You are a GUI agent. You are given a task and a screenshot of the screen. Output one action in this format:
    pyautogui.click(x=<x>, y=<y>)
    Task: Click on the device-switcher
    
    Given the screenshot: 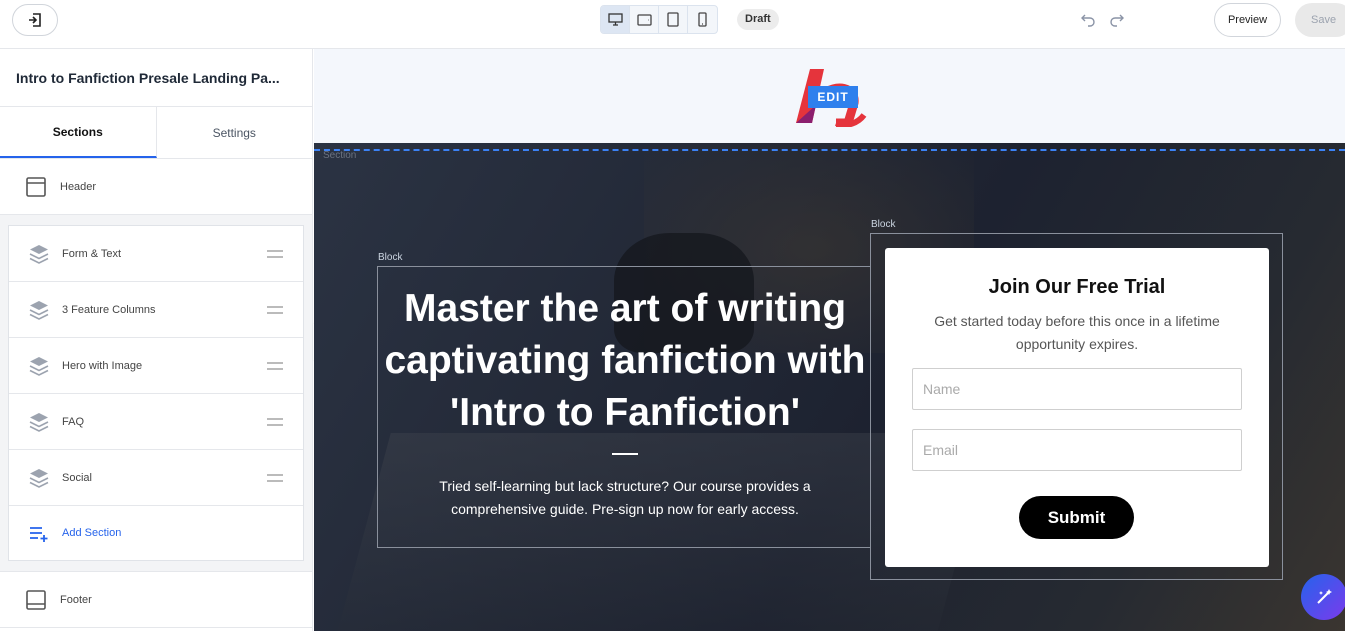 What is the action you would take?
    pyautogui.click(x=659, y=19)
    